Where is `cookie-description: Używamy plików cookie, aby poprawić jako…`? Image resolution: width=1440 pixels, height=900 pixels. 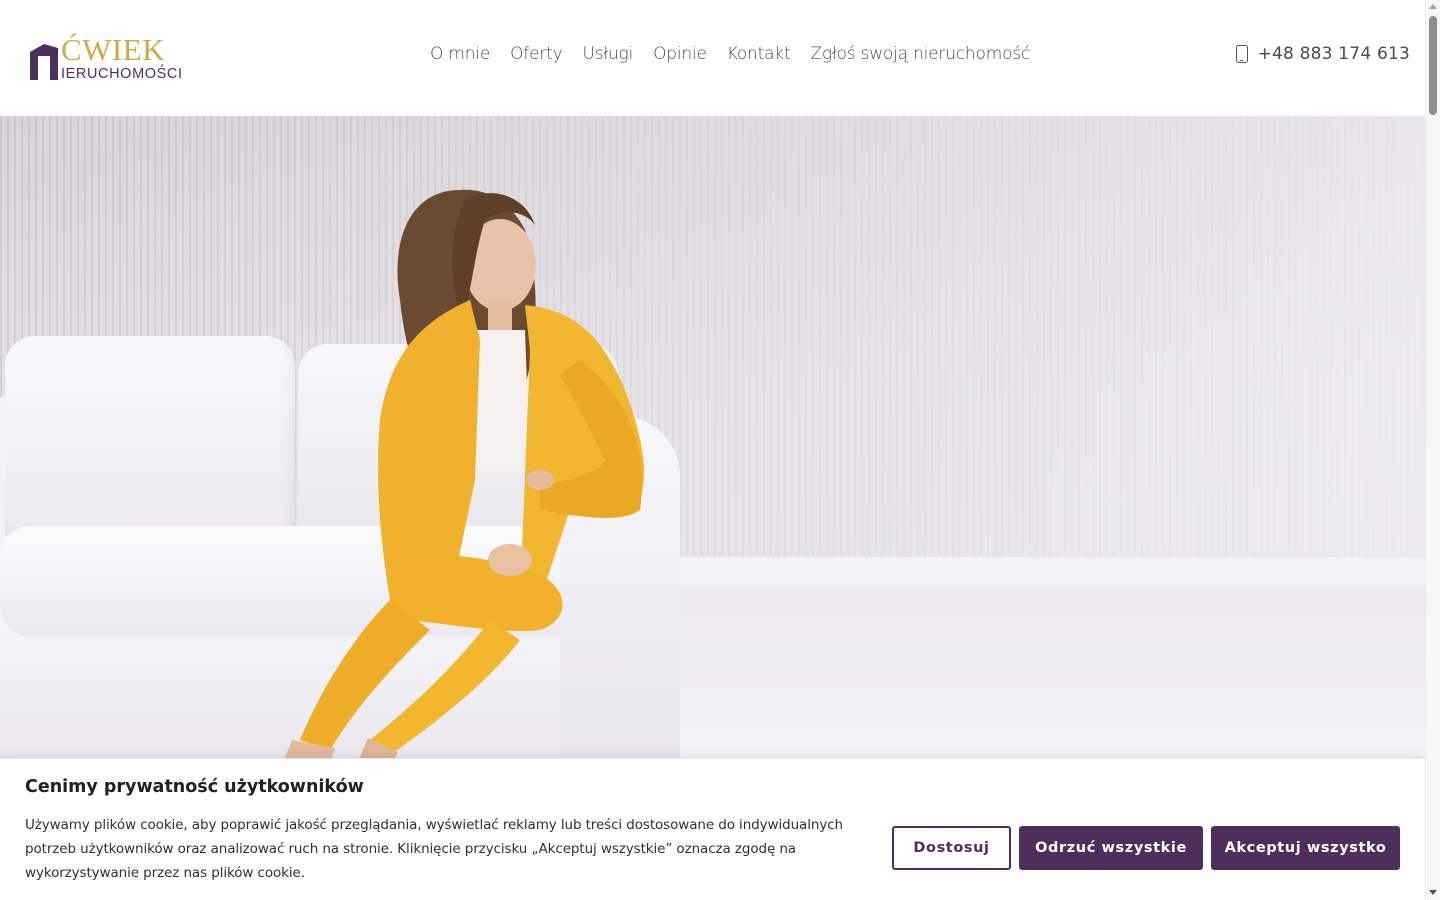
cookie-description: Używamy plików cookie, aby poprawić jako… is located at coordinates (434, 849).